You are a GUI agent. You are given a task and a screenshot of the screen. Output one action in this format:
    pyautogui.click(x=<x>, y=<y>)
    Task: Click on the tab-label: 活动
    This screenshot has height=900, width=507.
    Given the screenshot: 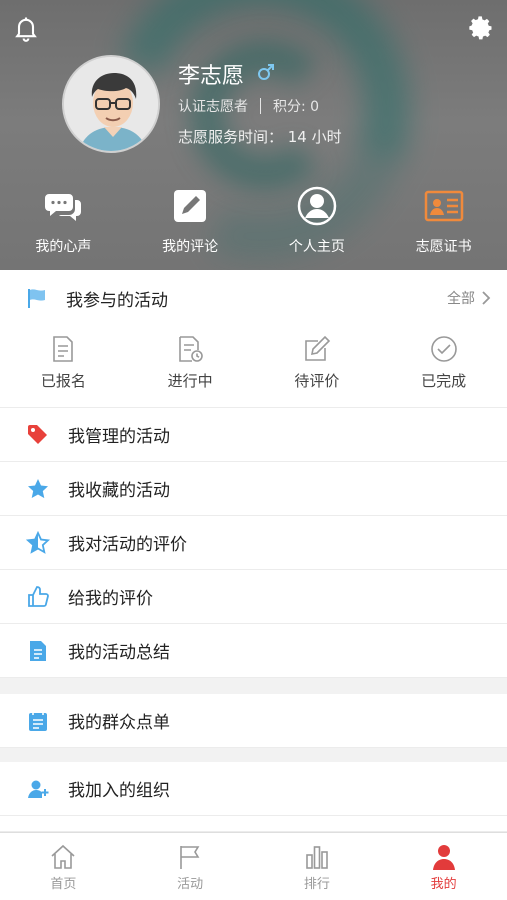 What is the action you would take?
    pyautogui.click(x=190, y=884)
    